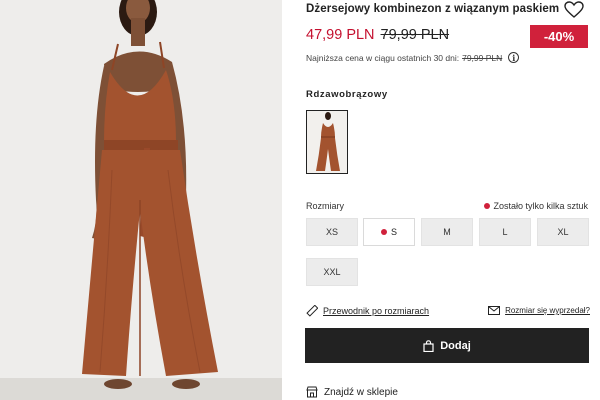 The width and height of the screenshot is (600, 400). I want to click on add-to-cart-label: Dodaj, so click(455, 345).